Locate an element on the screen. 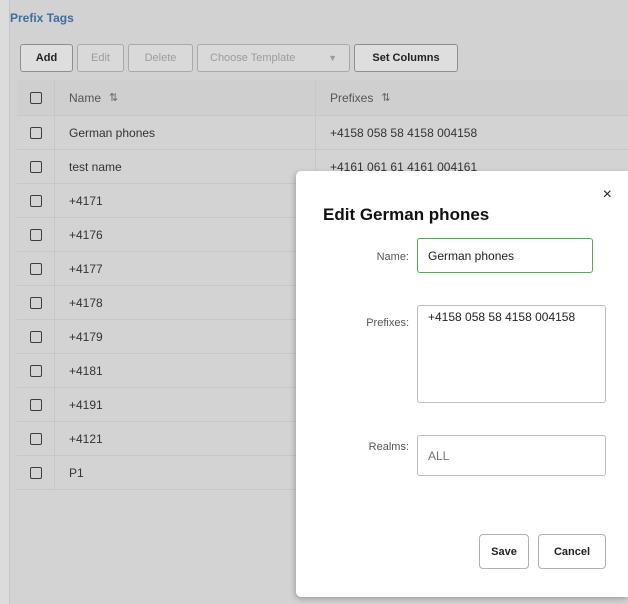 The width and height of the screenshot is (628, 604). row-name: test name is located at coordinates (185, 166).